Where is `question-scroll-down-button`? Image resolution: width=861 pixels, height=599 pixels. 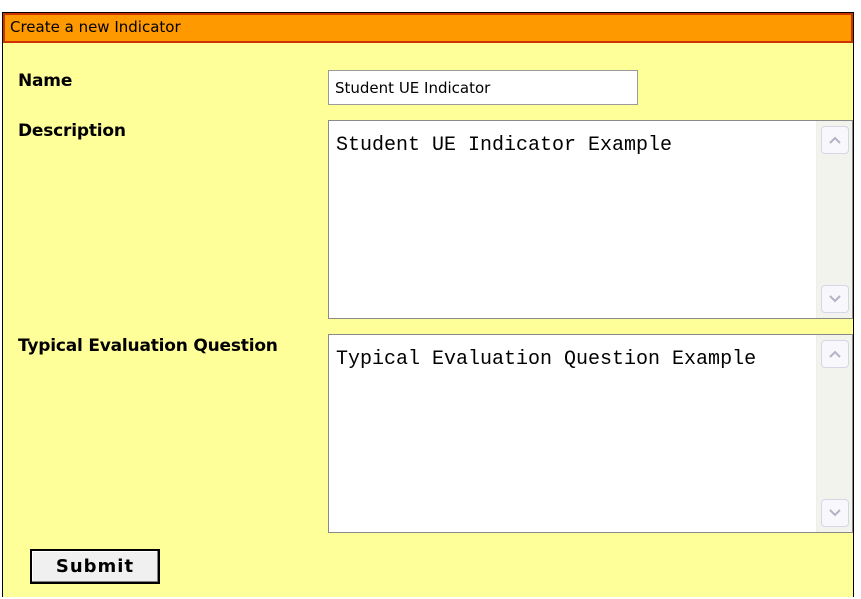 question-scroll-down-button is located at coordinates (835, 513).